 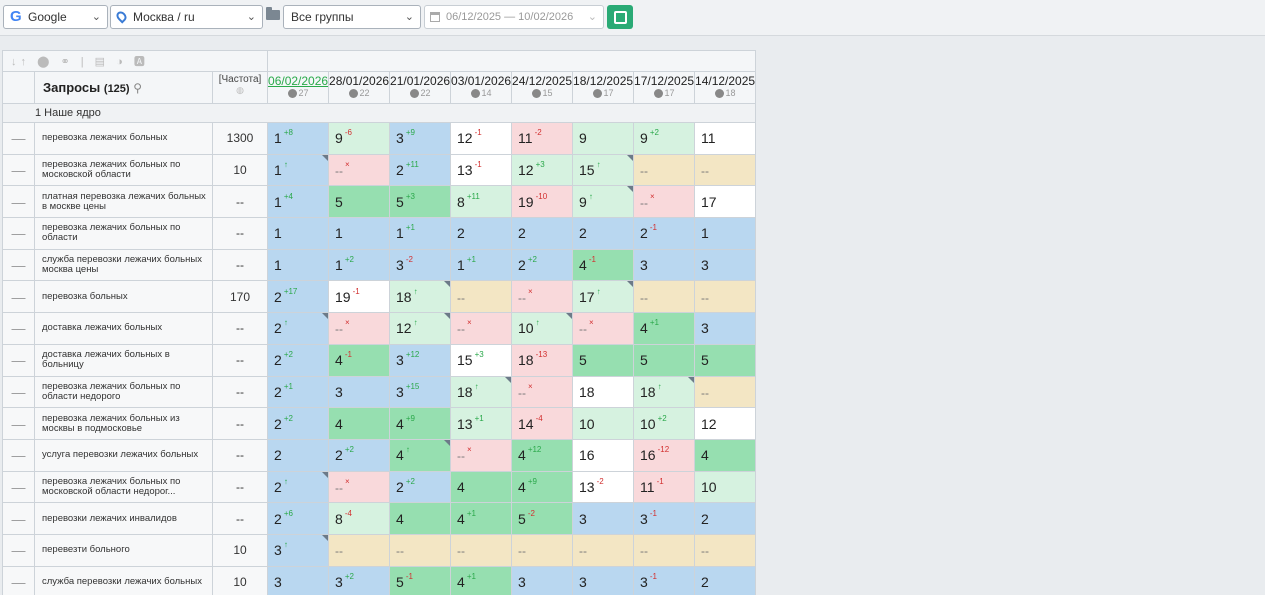 What do you see at coordinates (420, 392) in the screenshot?
I see `position-cell: 3 +15` at bounding box center [420, 392].